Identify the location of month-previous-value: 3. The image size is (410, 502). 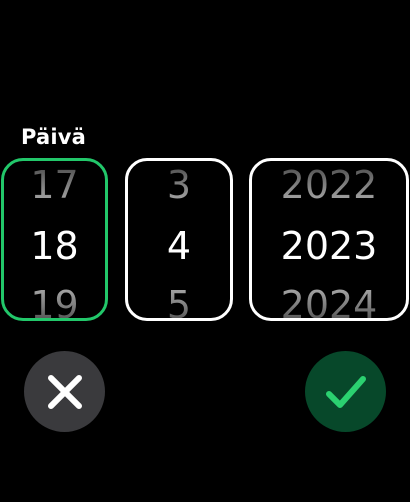
(179, 185).